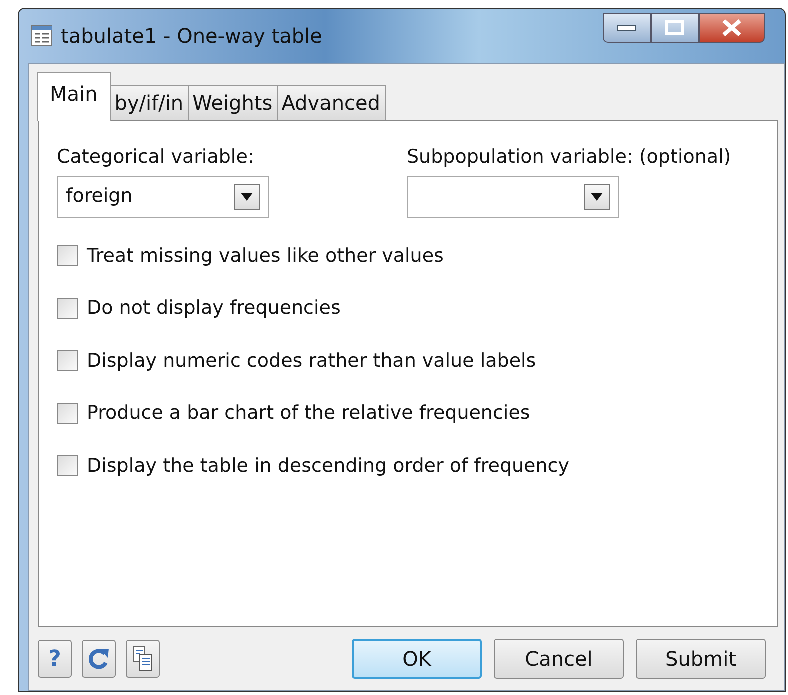 This screenshot has height=695, width=788. I want to click on field-value: foreign, so click(99, 197).